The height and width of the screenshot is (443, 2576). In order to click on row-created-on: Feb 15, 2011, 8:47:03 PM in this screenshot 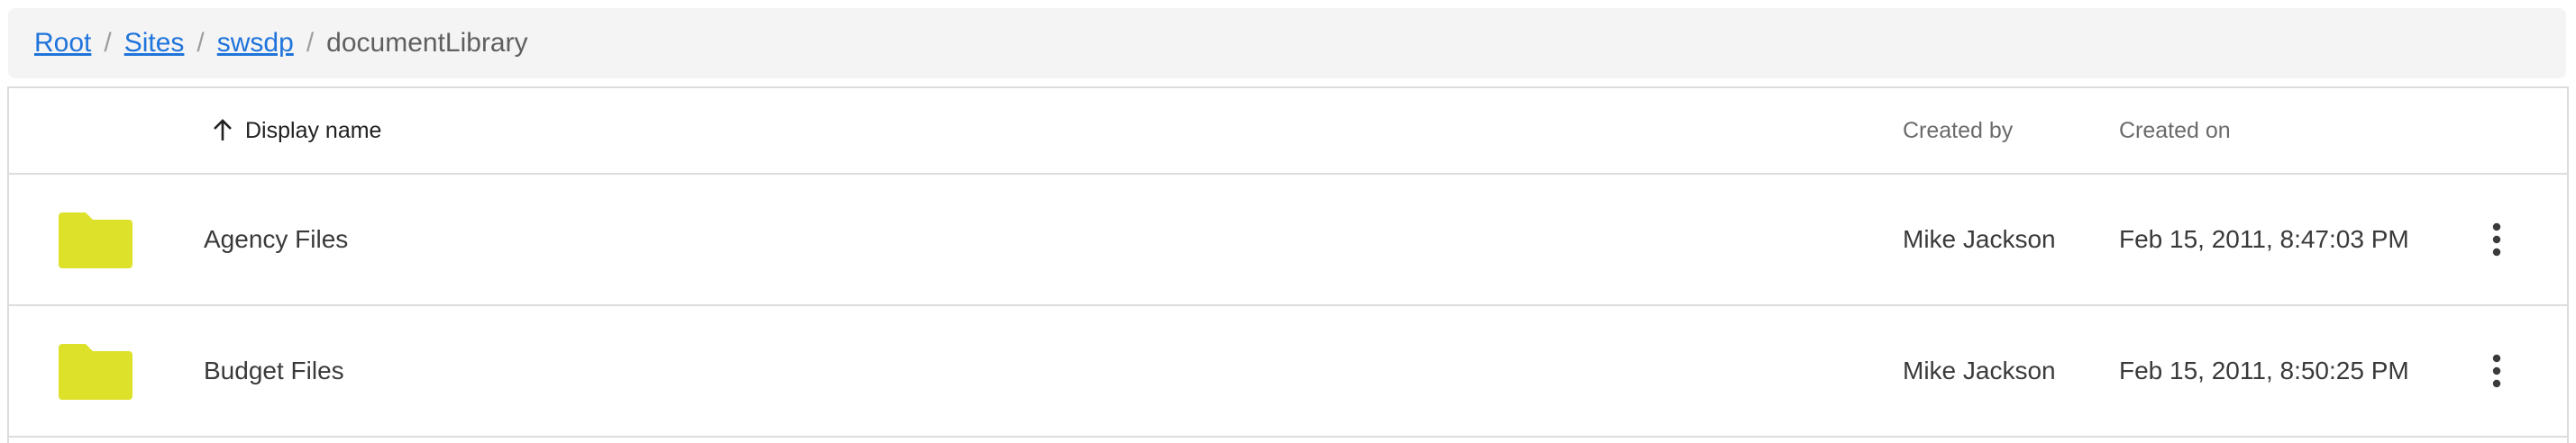, I will do `click(2264, 239)`.